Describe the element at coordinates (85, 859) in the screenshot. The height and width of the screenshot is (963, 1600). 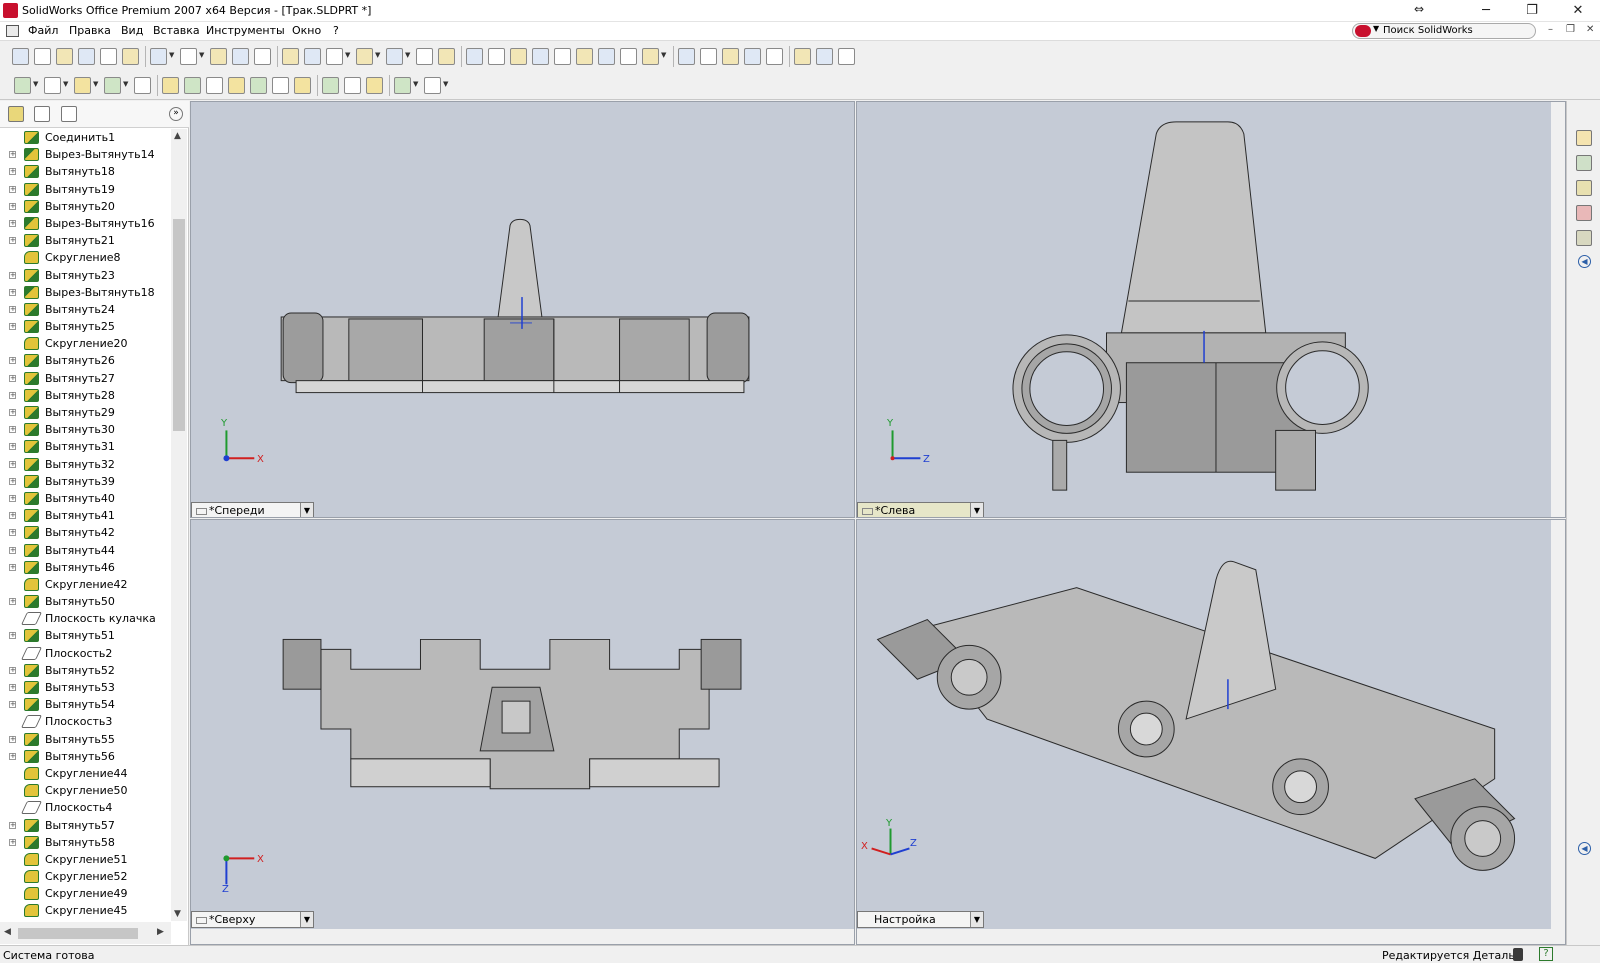
I see `tree-item: Скругление51` at that location.